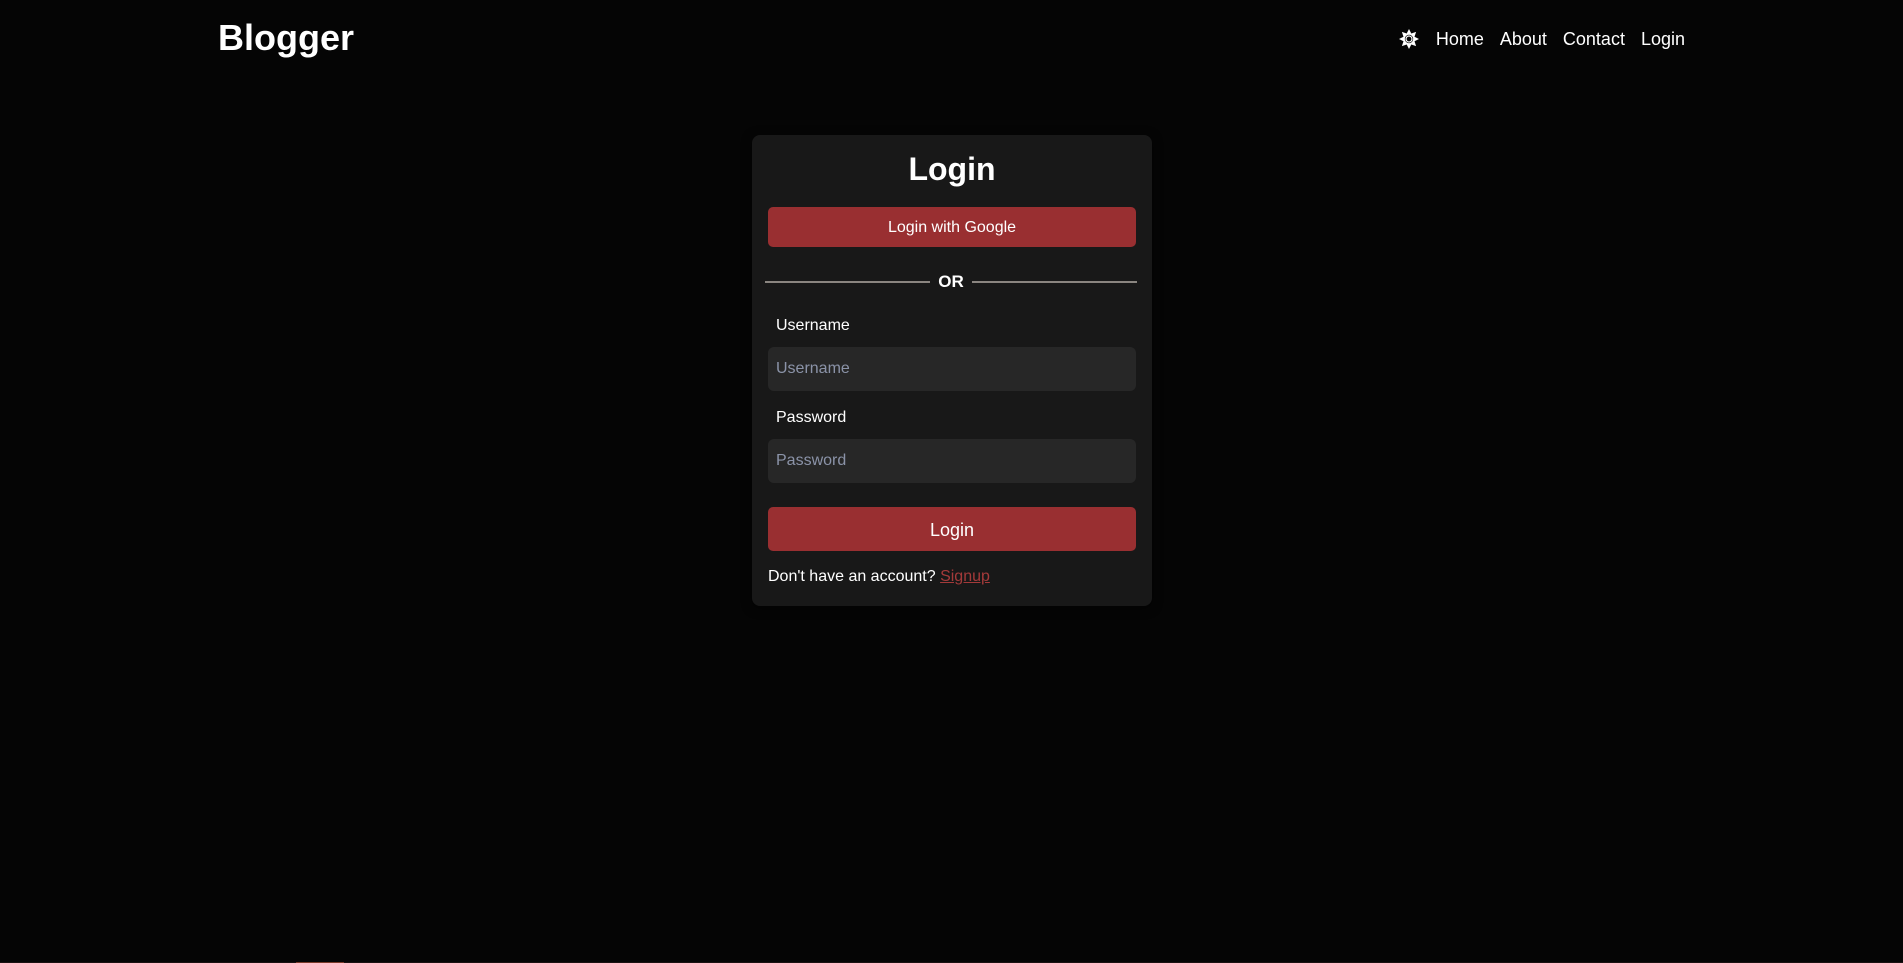  Describe the element at coordinates (854, 576) in the screenshot. I see `signup-prompt: Don't have an account?` at that location.